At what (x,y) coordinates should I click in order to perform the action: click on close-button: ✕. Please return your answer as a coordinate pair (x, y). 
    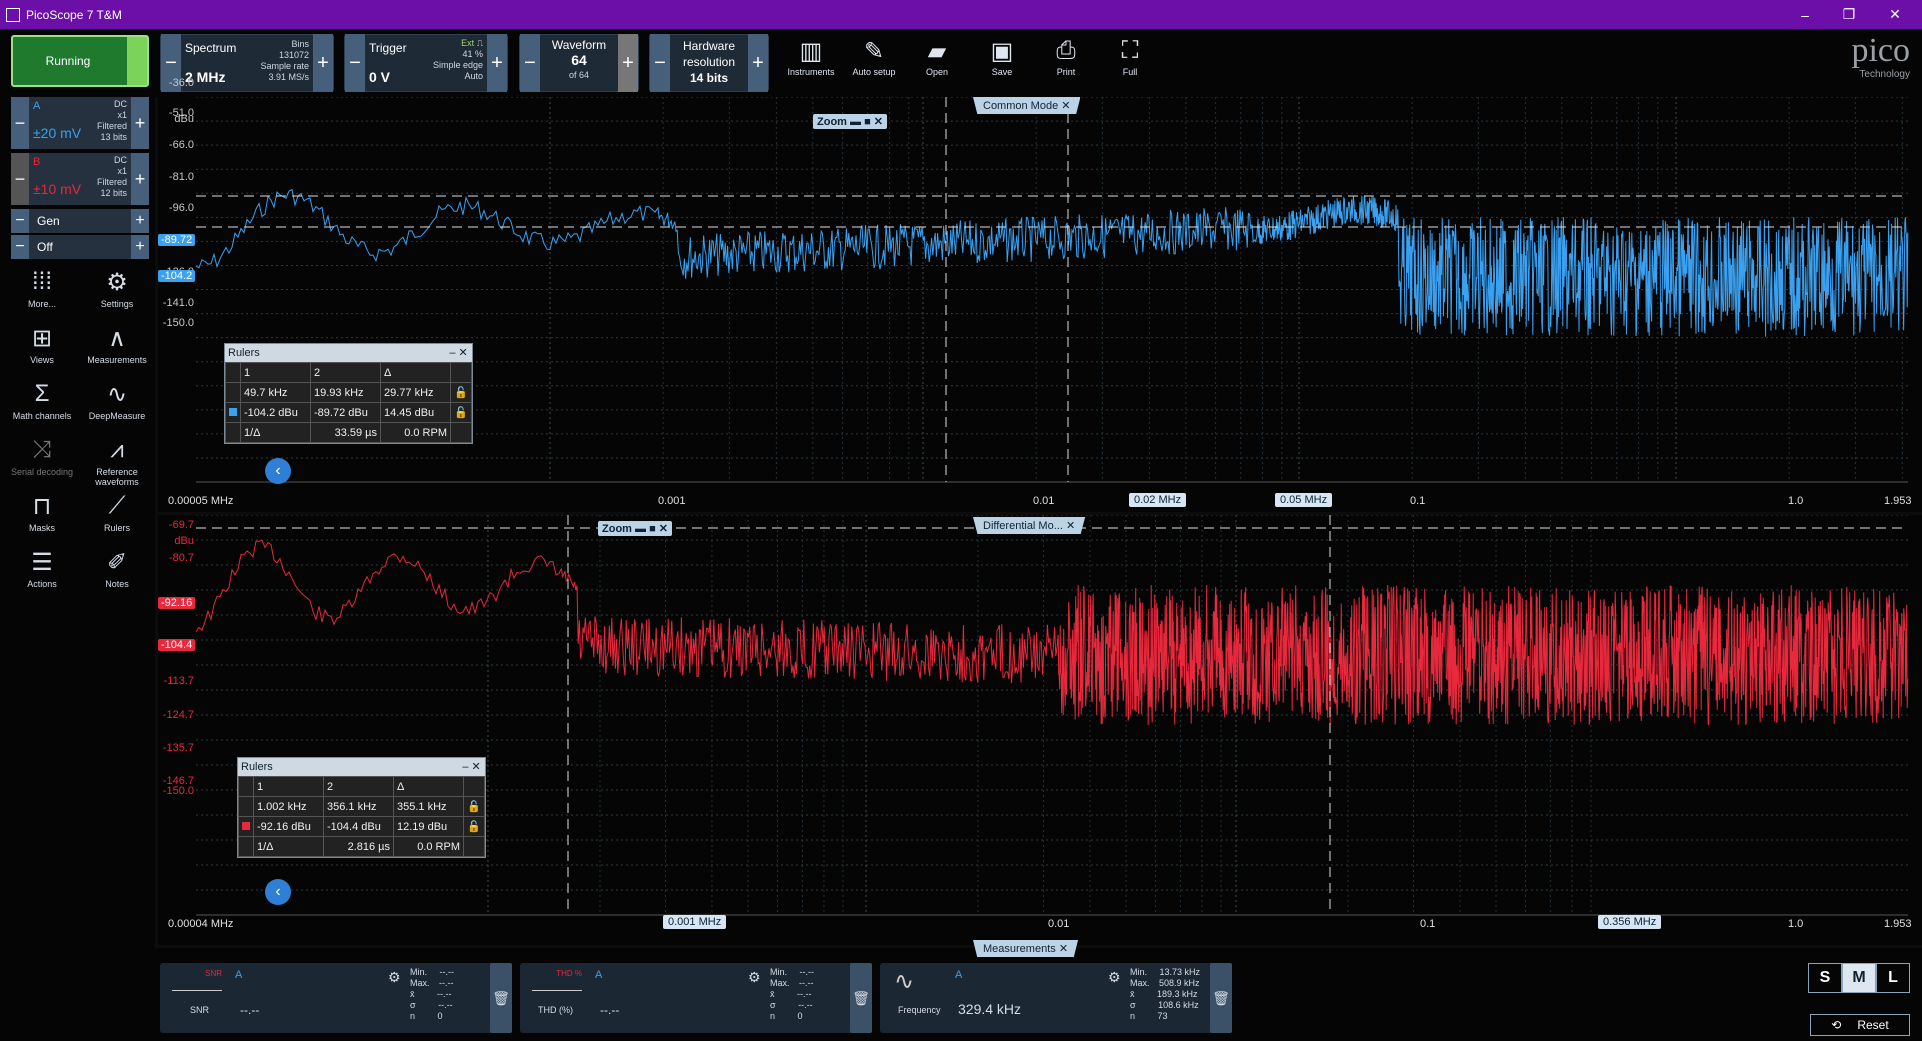
    Looking at the image, I should click on (1895, 14).